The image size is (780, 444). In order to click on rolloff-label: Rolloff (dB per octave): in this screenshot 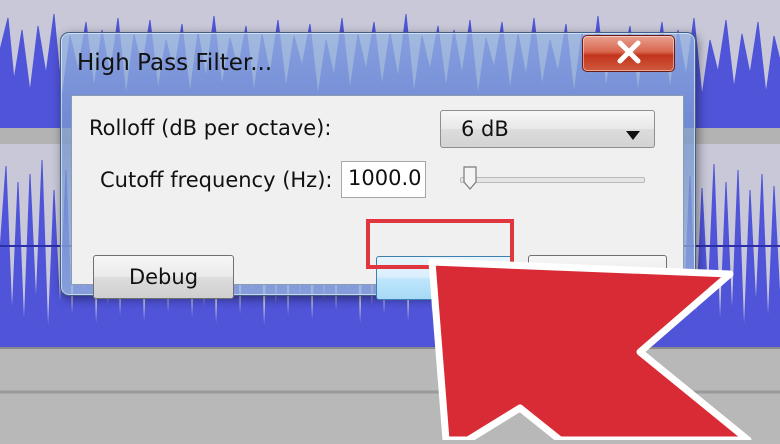, I will do `click(210, 128)`.